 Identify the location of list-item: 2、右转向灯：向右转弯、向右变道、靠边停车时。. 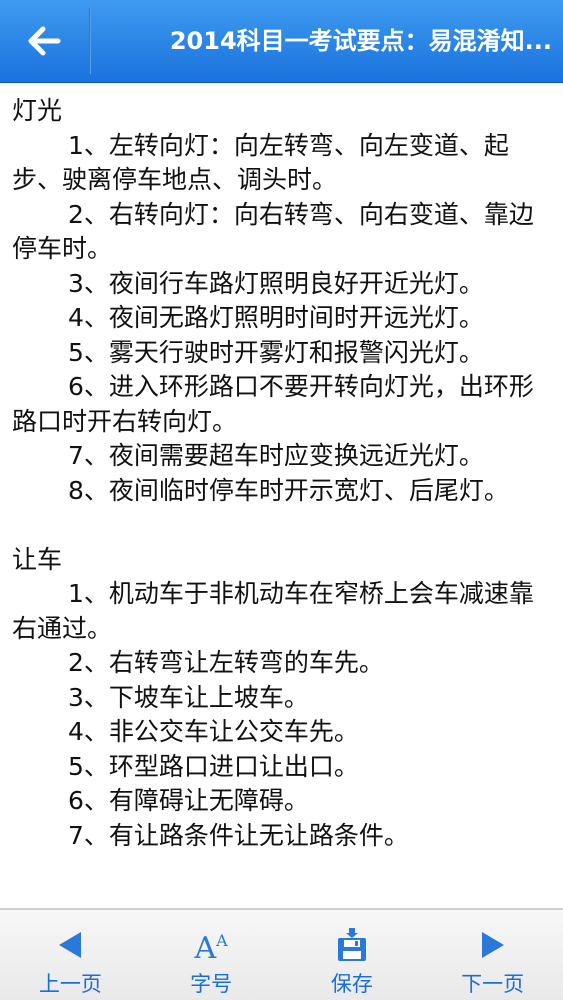
(273, 231).